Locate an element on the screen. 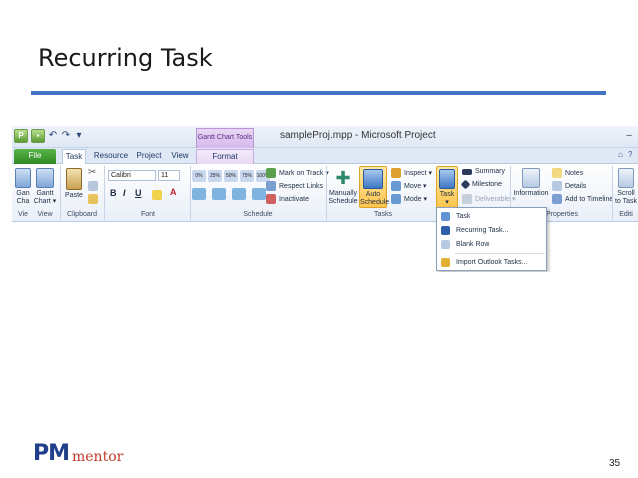 The image size is (638, 478). menu-separator is located at coordinates (500, 253).